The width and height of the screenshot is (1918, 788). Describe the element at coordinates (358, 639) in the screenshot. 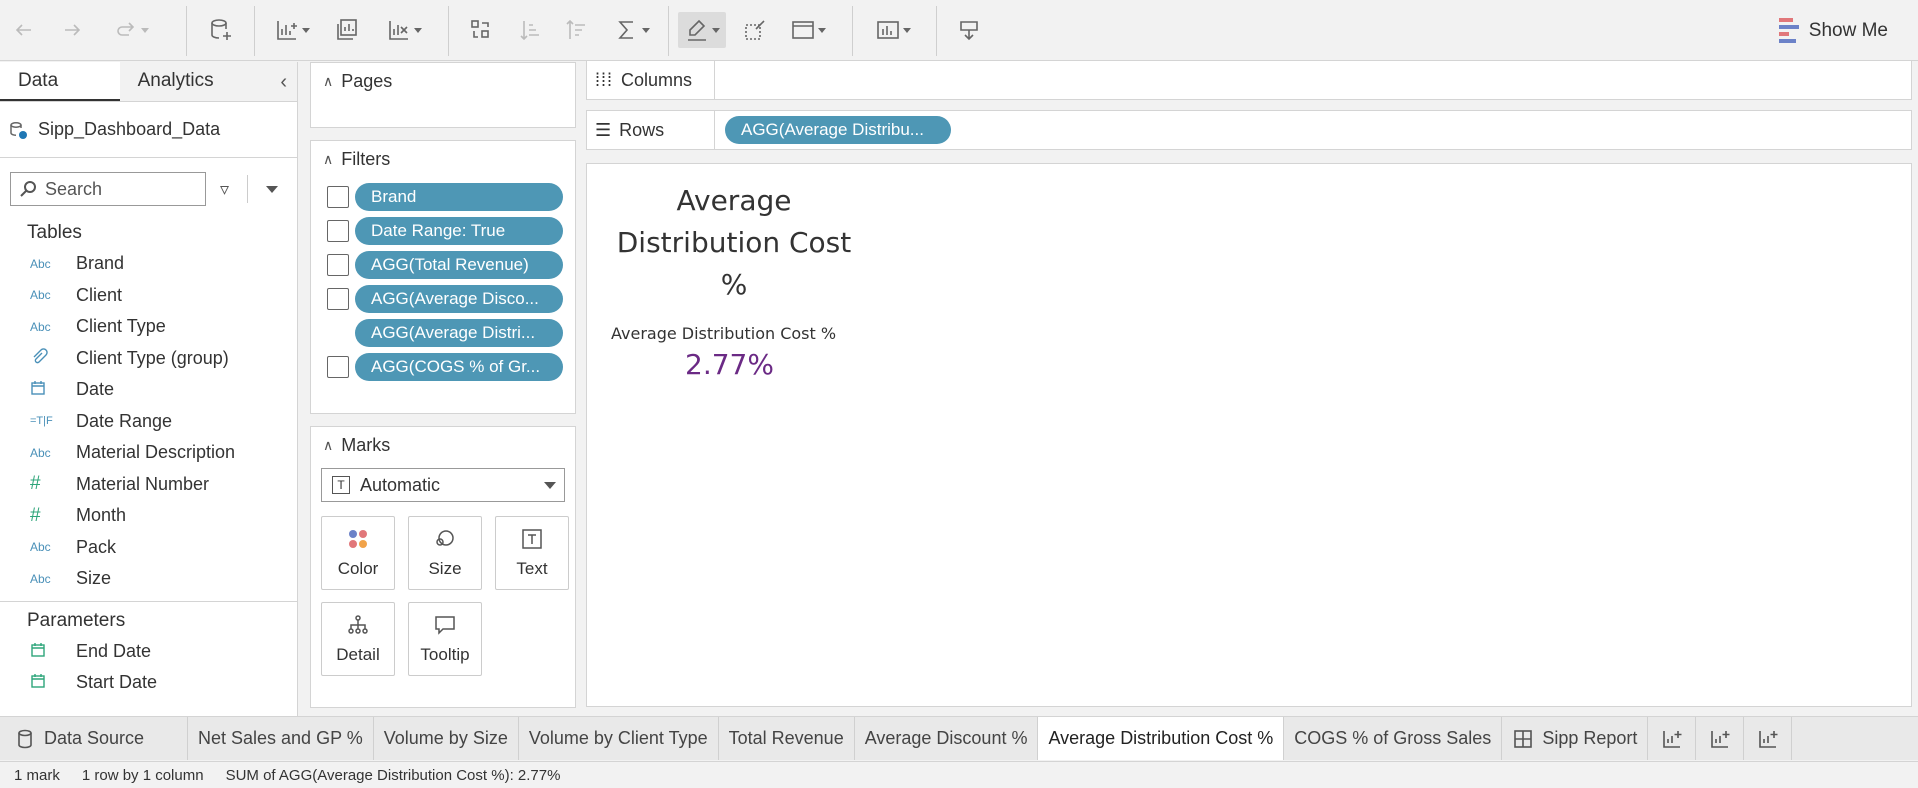

I see `detail-button: Detail` at that location.